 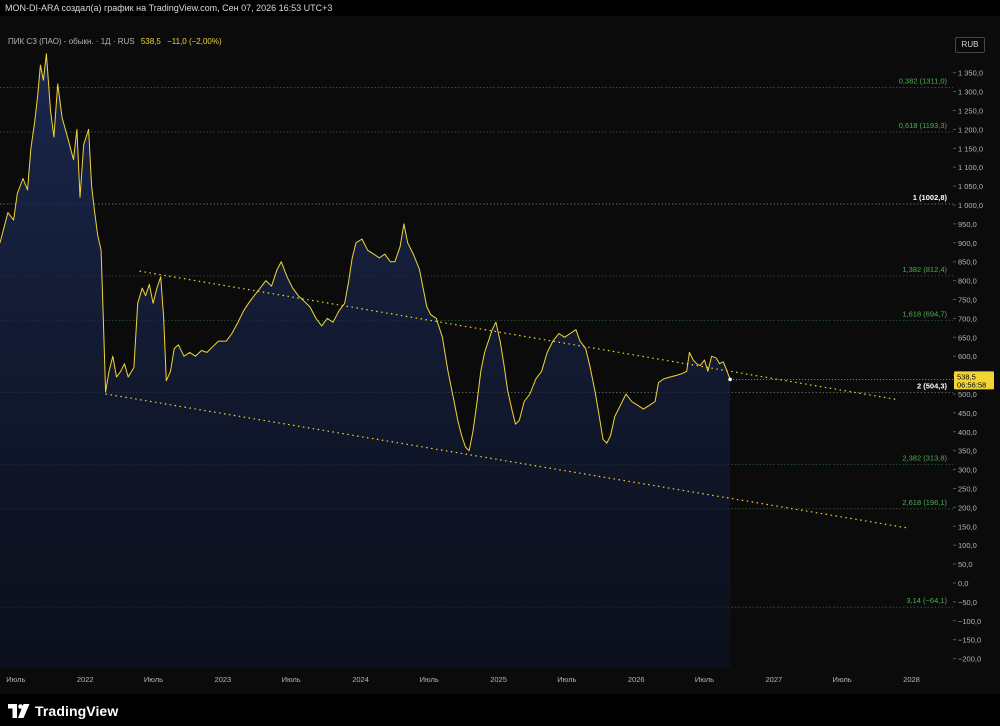 What do you see at coordinates (498, 679) in the screenshot?
I see `x-tick-label-7: 2025` at bounding box center [498, 679].